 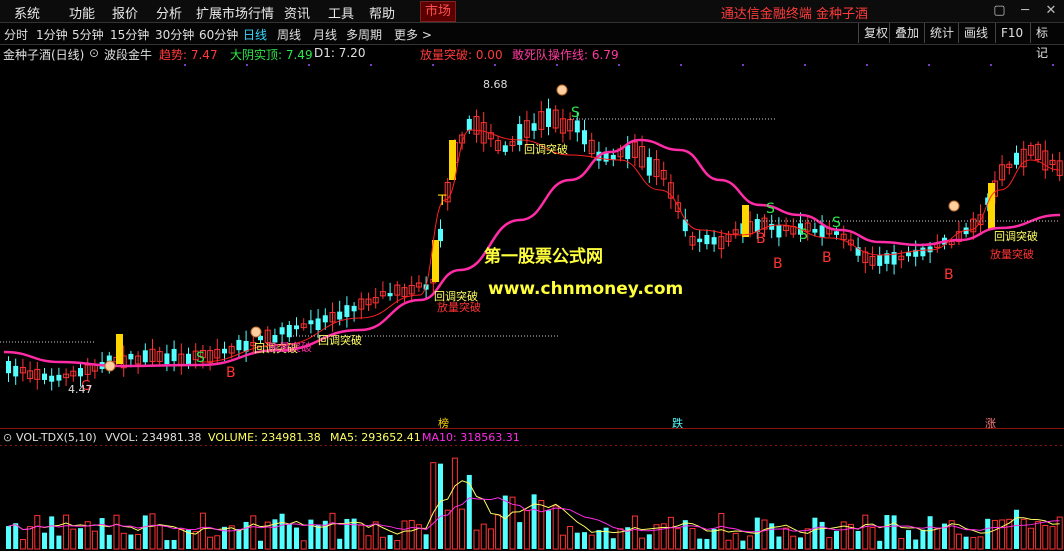 What do you see at coordinates (677, 423) in the screenshot?
I see `event-tag-b: 跌` at bounding box center [677, 423].